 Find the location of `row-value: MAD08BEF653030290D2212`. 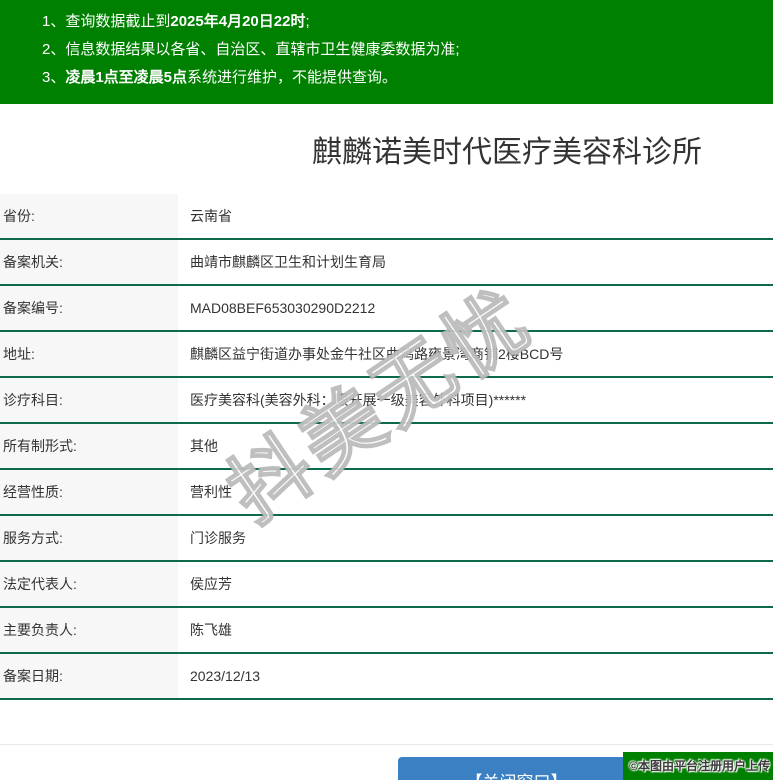

row-value: MAD08BEF653030290D2212 is located at coordinates (283, 308).